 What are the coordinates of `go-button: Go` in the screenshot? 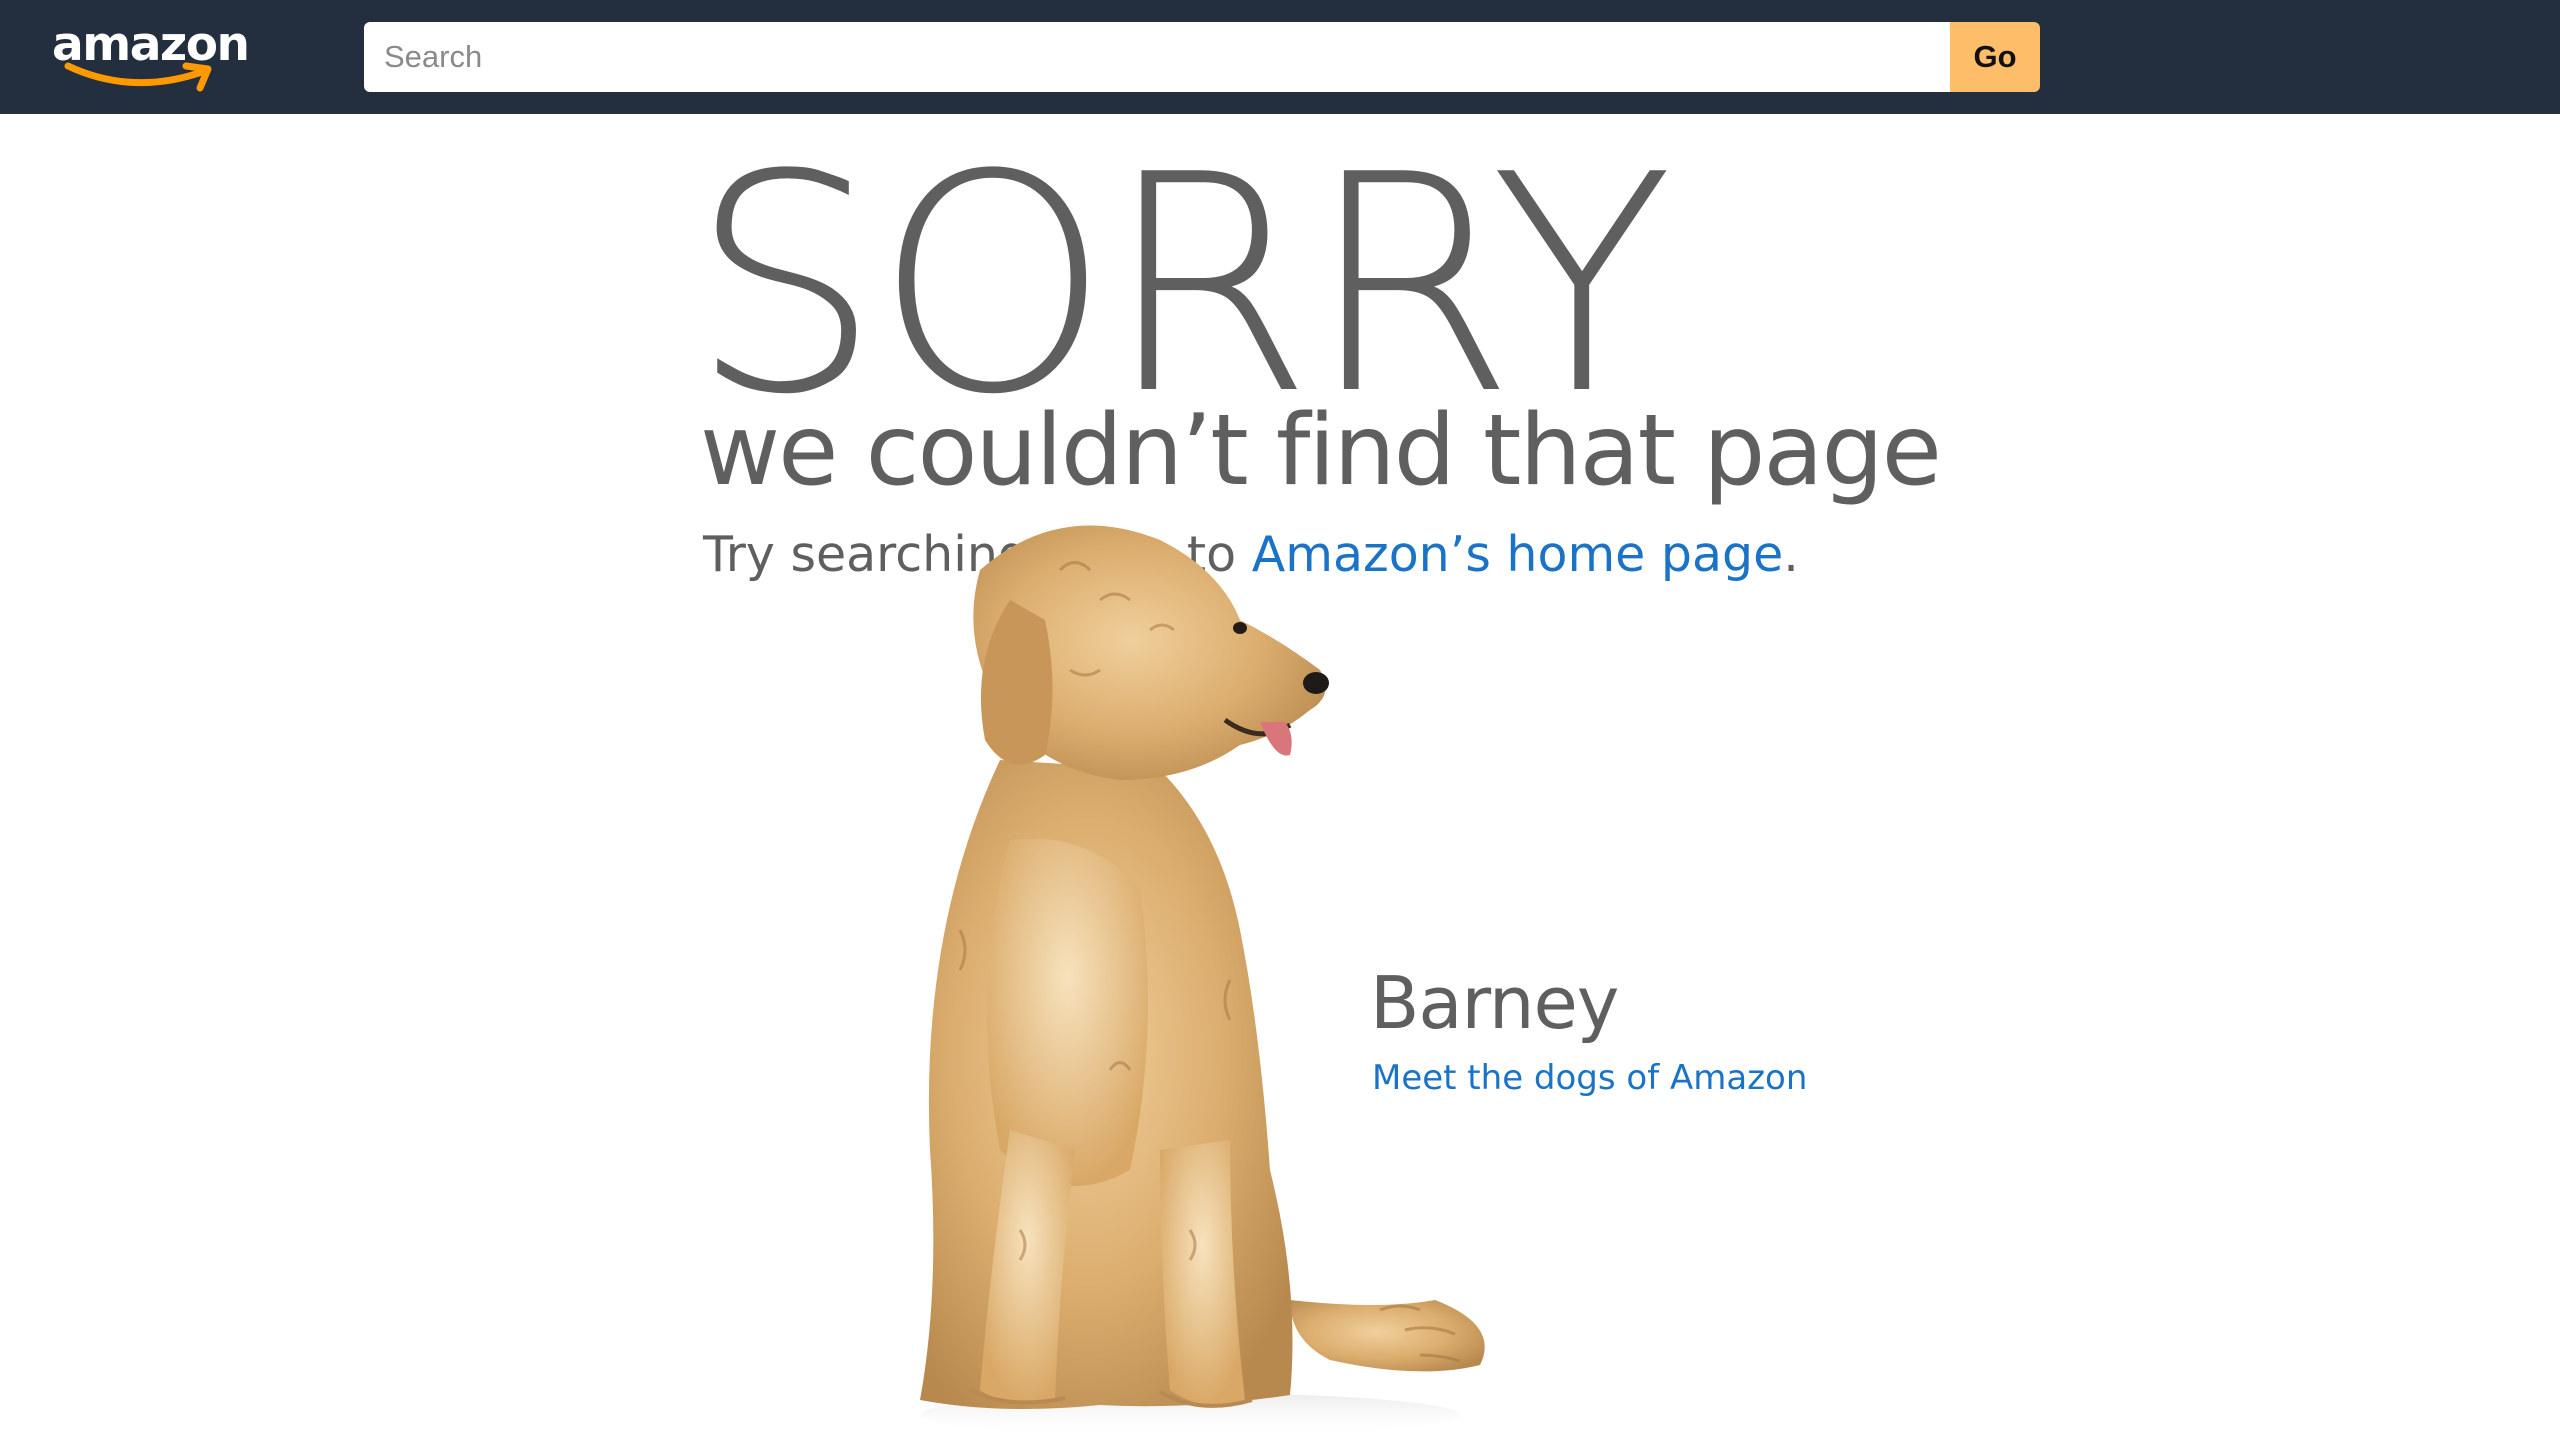 It's located at (1995, 57).